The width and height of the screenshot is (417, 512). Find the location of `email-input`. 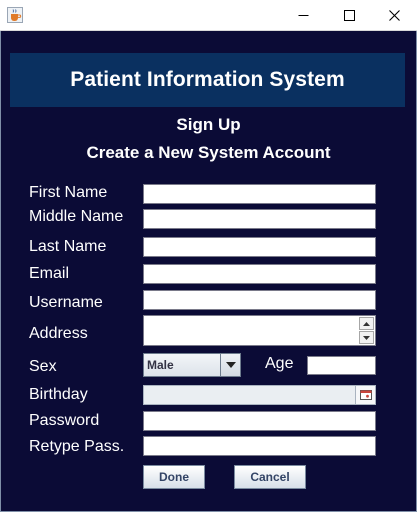

email-input is located at coordinates (259, 274).